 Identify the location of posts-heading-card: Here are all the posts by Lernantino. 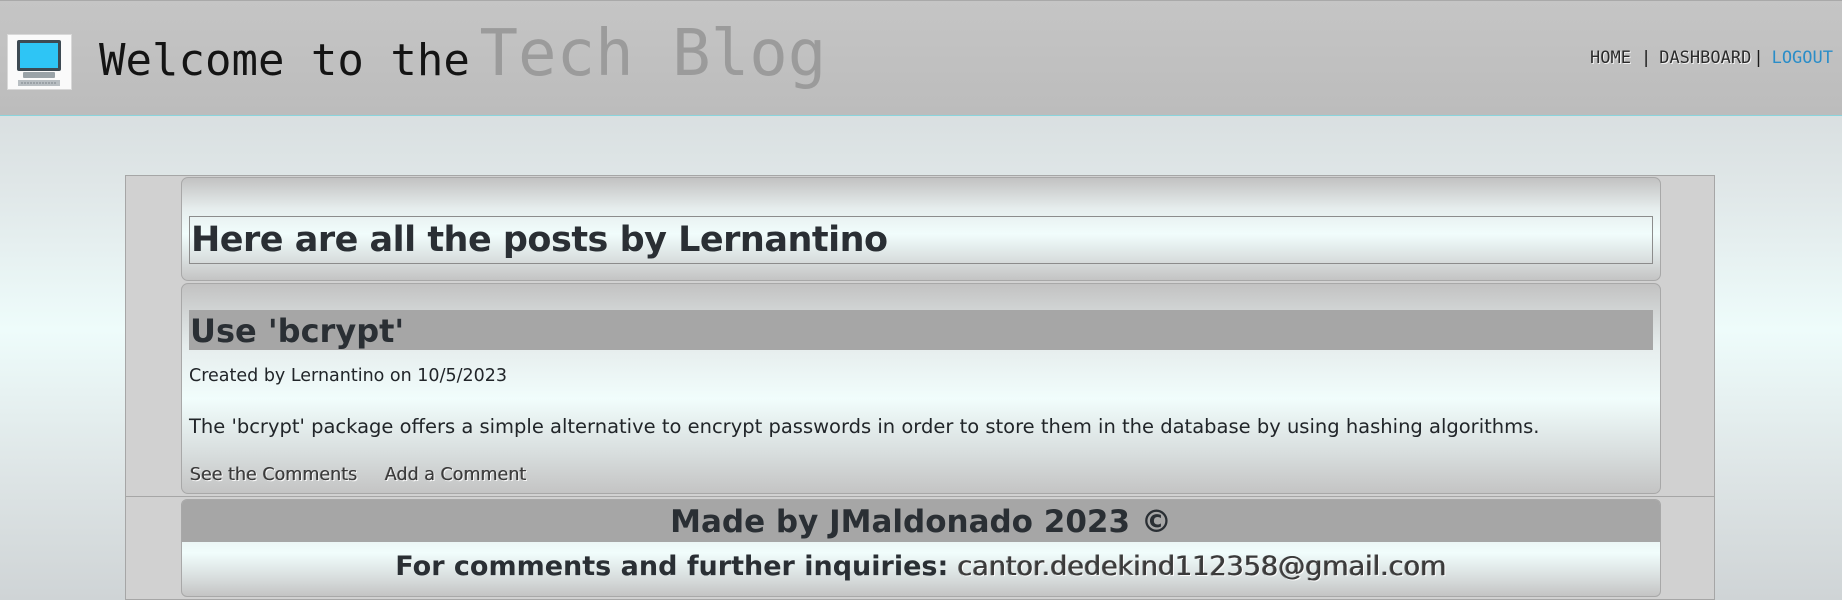
(921, 229).